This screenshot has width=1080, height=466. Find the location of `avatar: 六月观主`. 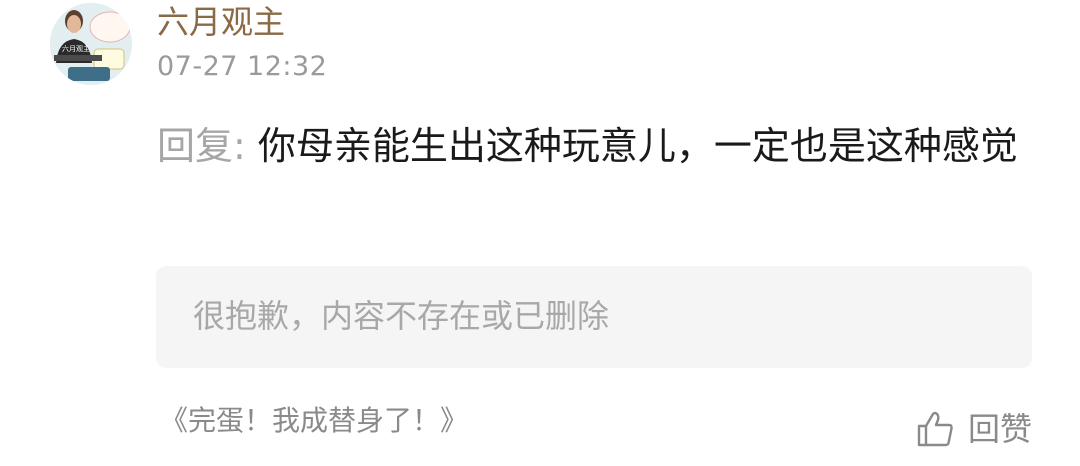

avatar: 六月观主 is located at coordinates (91, 44).